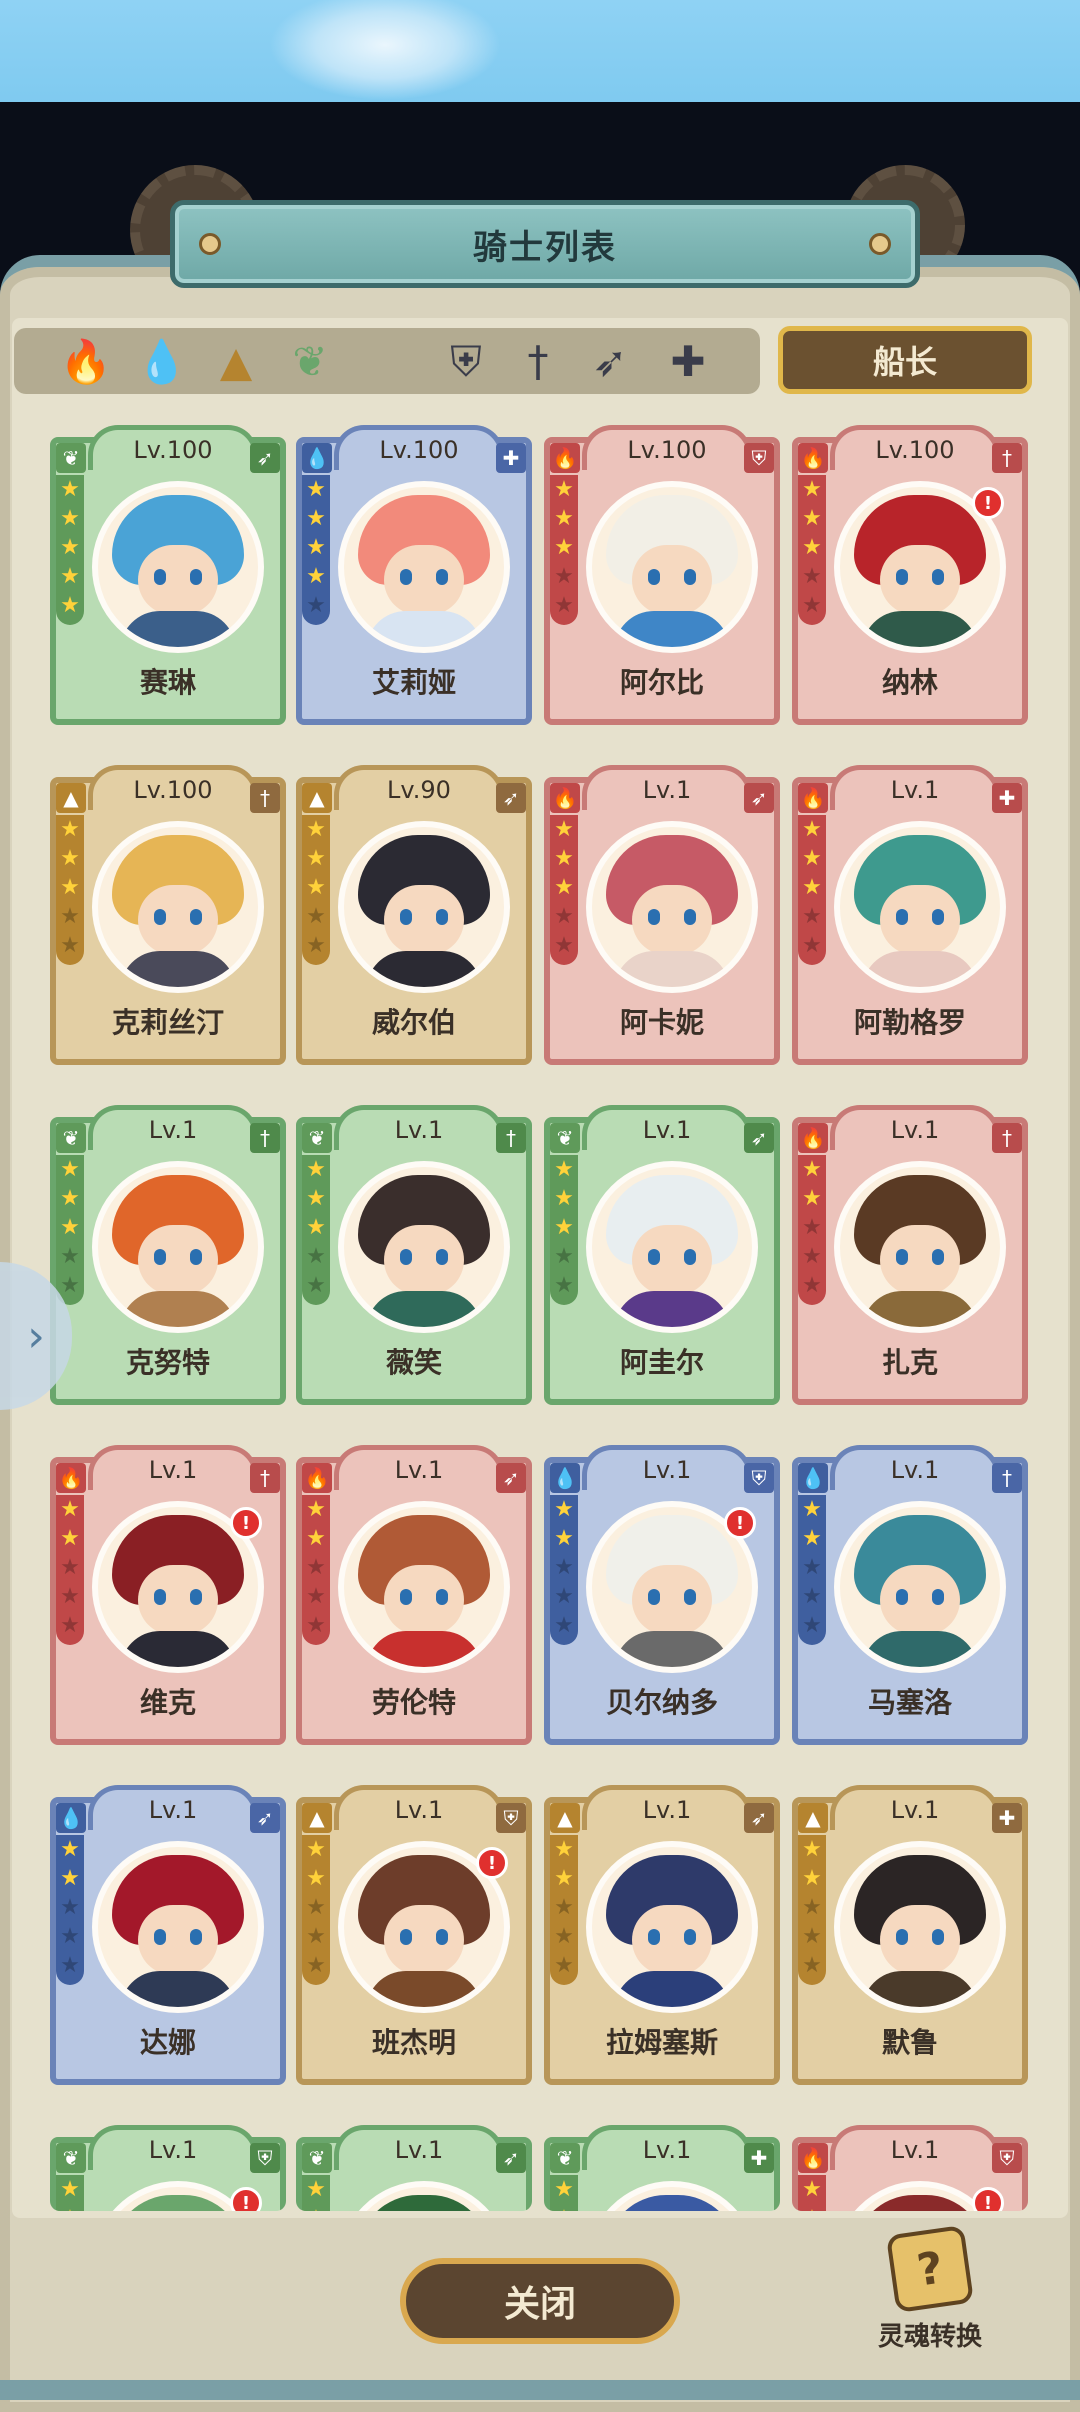  I want to click on bow-class-icon: ➶, so click(511, 1478).